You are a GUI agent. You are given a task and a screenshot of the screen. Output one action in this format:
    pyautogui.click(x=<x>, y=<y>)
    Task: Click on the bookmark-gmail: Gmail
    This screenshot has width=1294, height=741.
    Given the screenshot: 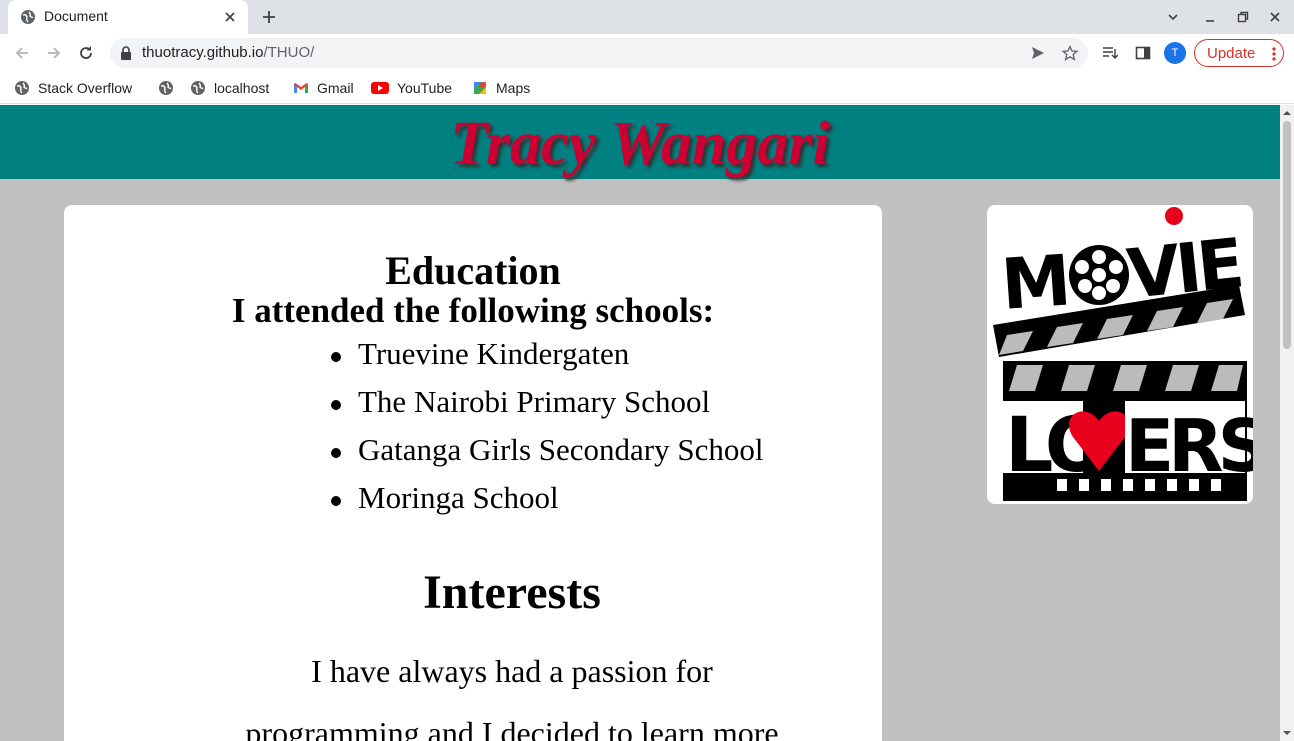 What is the action you would take?
    pyautogui.click(x=323, y=88)
    